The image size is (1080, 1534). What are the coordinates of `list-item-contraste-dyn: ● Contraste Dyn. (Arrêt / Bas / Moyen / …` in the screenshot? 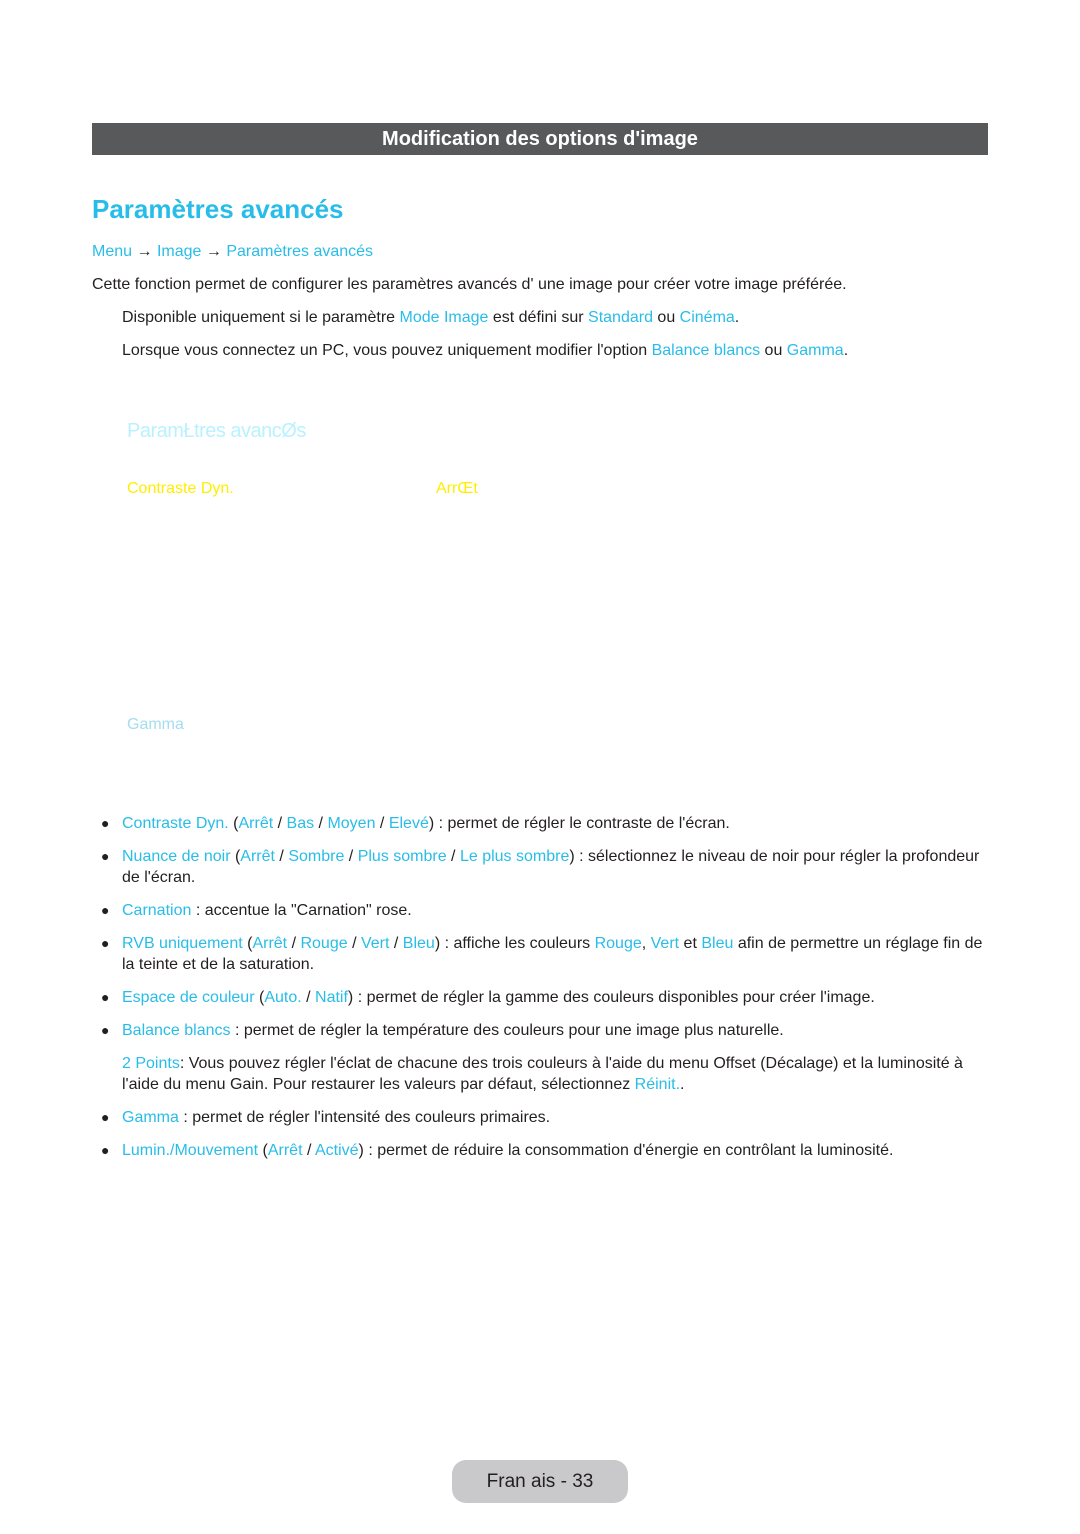 It's located at (545, 823).